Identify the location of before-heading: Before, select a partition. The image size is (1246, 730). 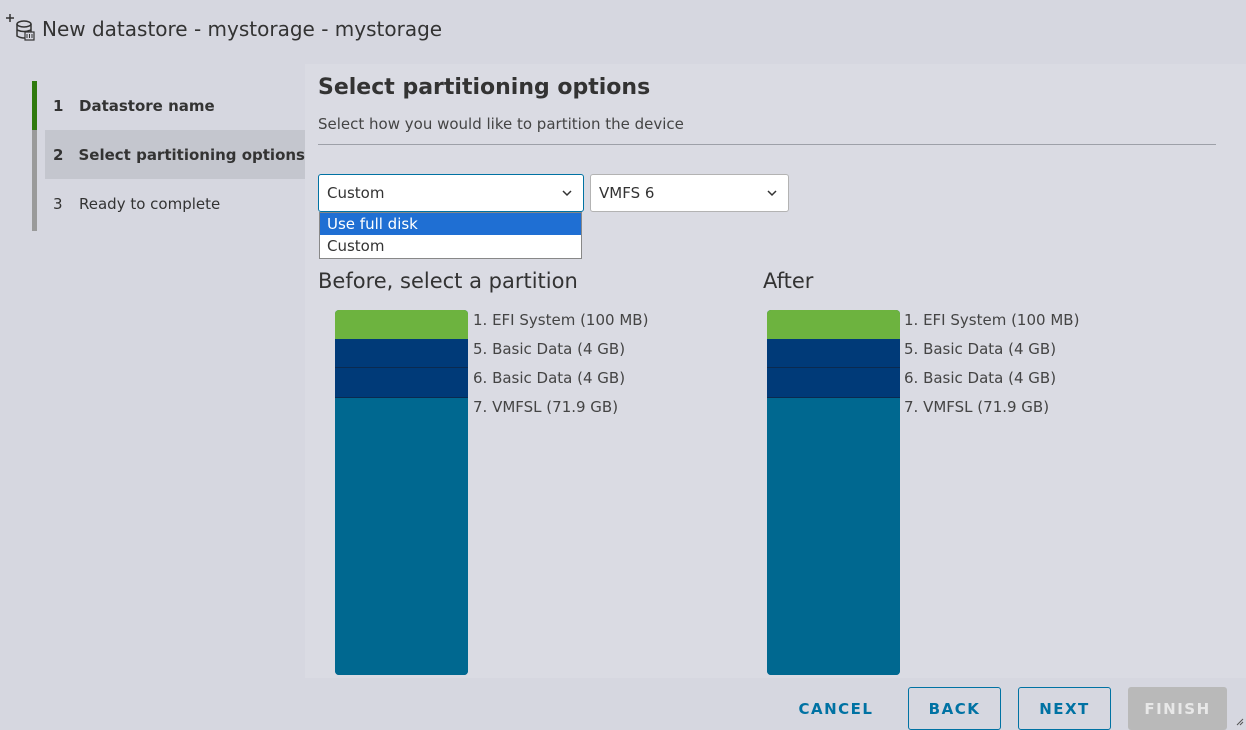
(448, 281).